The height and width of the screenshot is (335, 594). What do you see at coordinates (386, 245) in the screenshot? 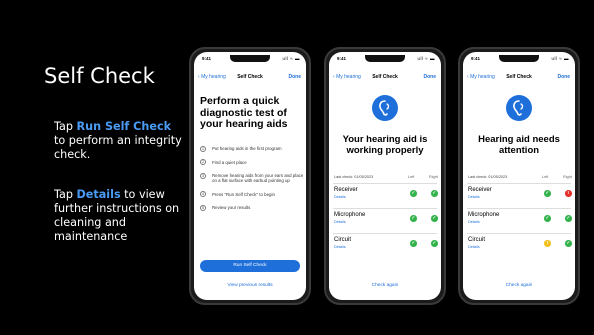
I see `table-row: Circuit Details ✓ ✓` at bounding box center [386, 245].